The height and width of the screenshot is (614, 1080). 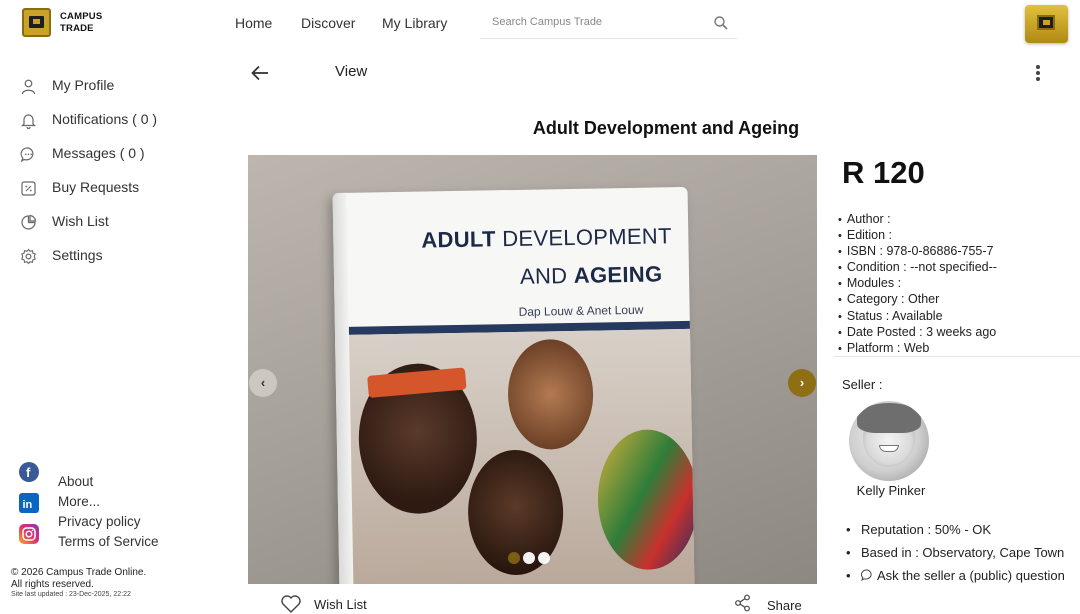 What do you see at coordinates (957, 356) in the screenshot?
I see `divider` at bounding box center [957, 356].